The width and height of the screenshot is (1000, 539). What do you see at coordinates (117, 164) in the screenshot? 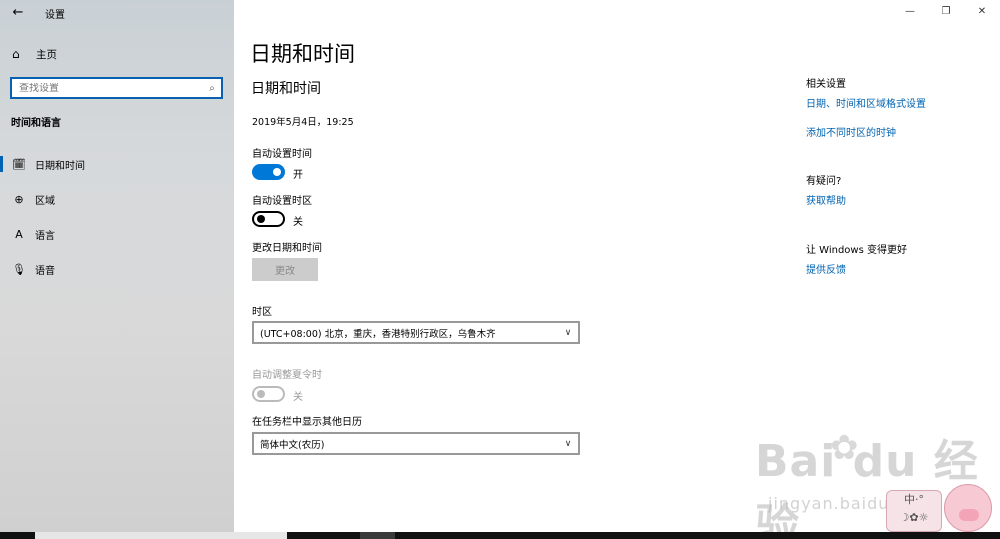
I see `sidebar-item-datetime: 🗓 日期和时间` at bounding box center [117, 164].